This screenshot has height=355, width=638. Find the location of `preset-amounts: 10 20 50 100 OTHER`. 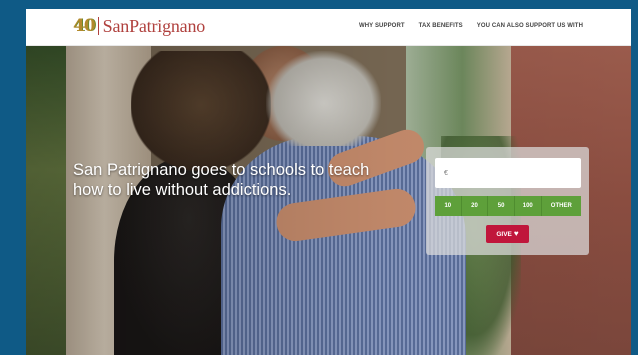

preset-amounts: 10 20 50 100 OTHER is located at coordinates (508, 206).